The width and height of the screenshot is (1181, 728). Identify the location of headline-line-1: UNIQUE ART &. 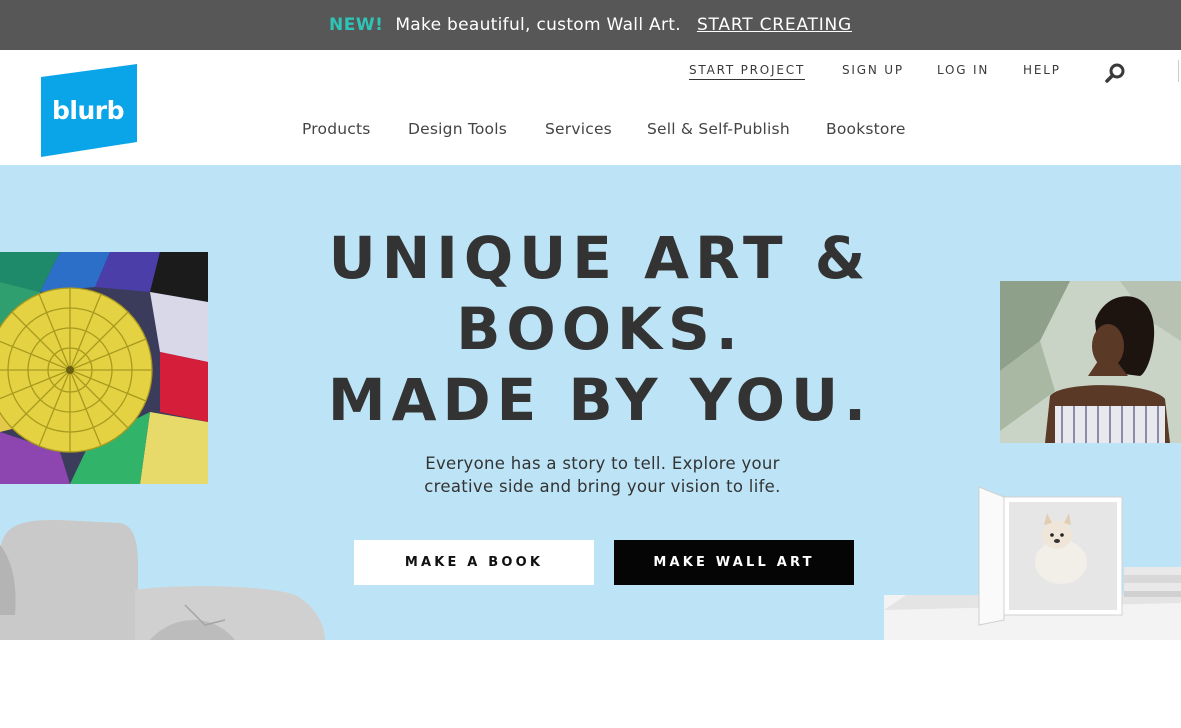
(600, 258).